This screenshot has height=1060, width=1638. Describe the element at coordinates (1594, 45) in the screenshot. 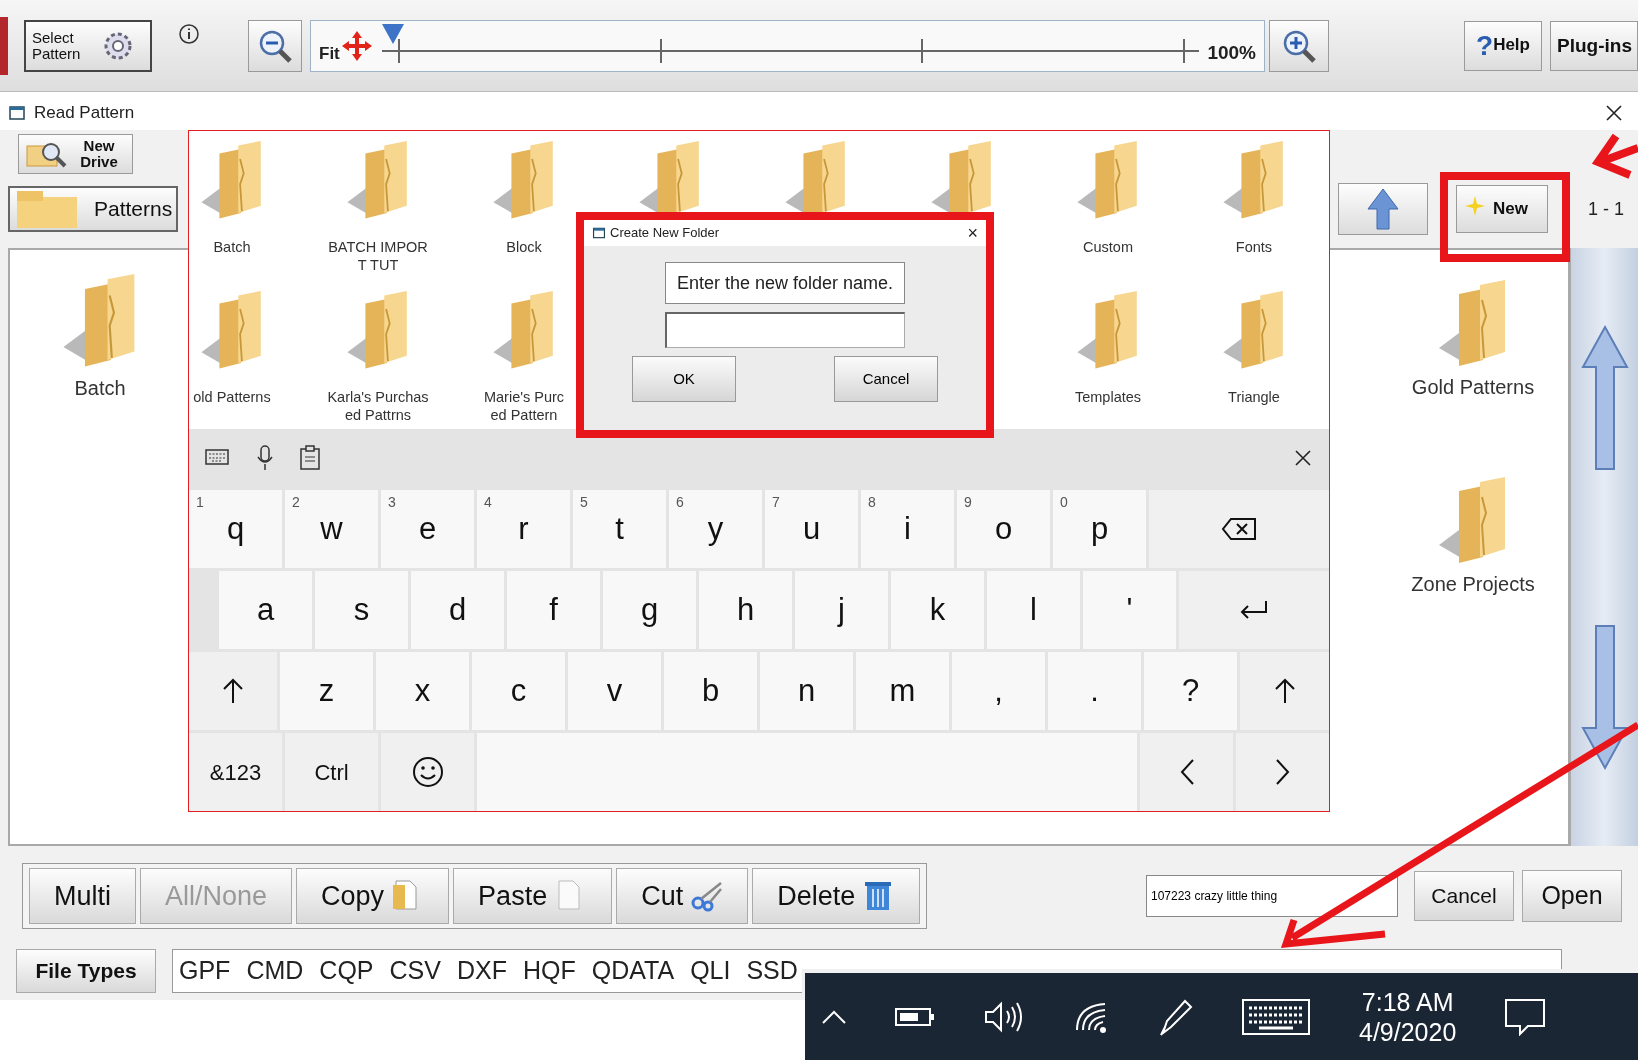

I see `plug-ins-button: Plug-ins` at that location.